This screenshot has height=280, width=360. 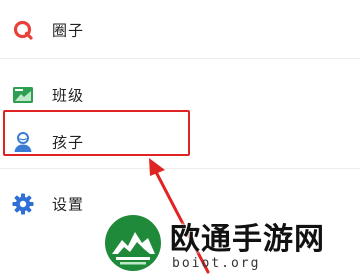 What do you see at coordinates (68, 204) in the screenshot?
I see `menu-item-label: 设置` at bounding box center [68, 204].